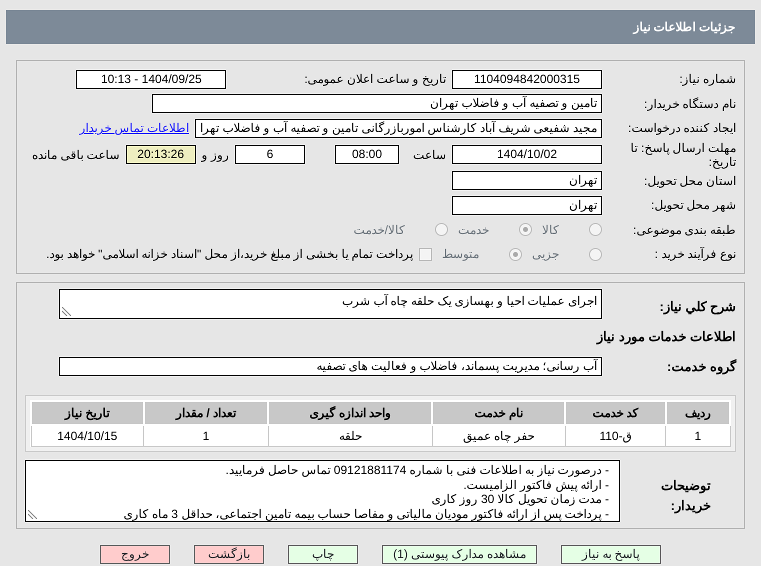 The width and height of the screenshot is (761, 566). What do you see at coordinates (527, 154) in the screenshot?
I see `deadline-date-field: 1404/10/02` at bounding box center [527, 154].